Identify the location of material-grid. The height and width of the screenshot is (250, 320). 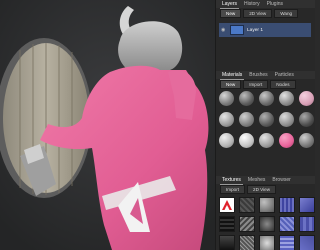
(266, 119).